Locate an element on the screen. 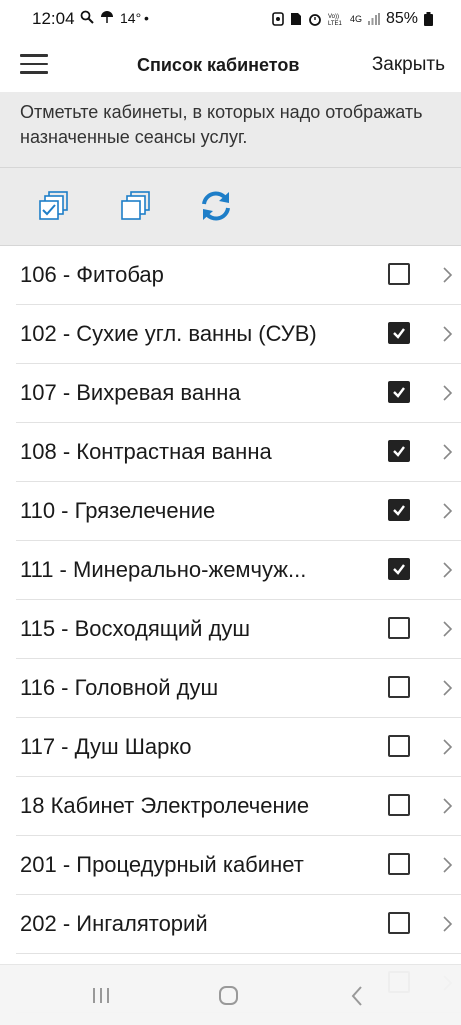 This screenshot has height=1025, width=461. list-item: 106 - Фитобар is located at coordinates (238, 275).